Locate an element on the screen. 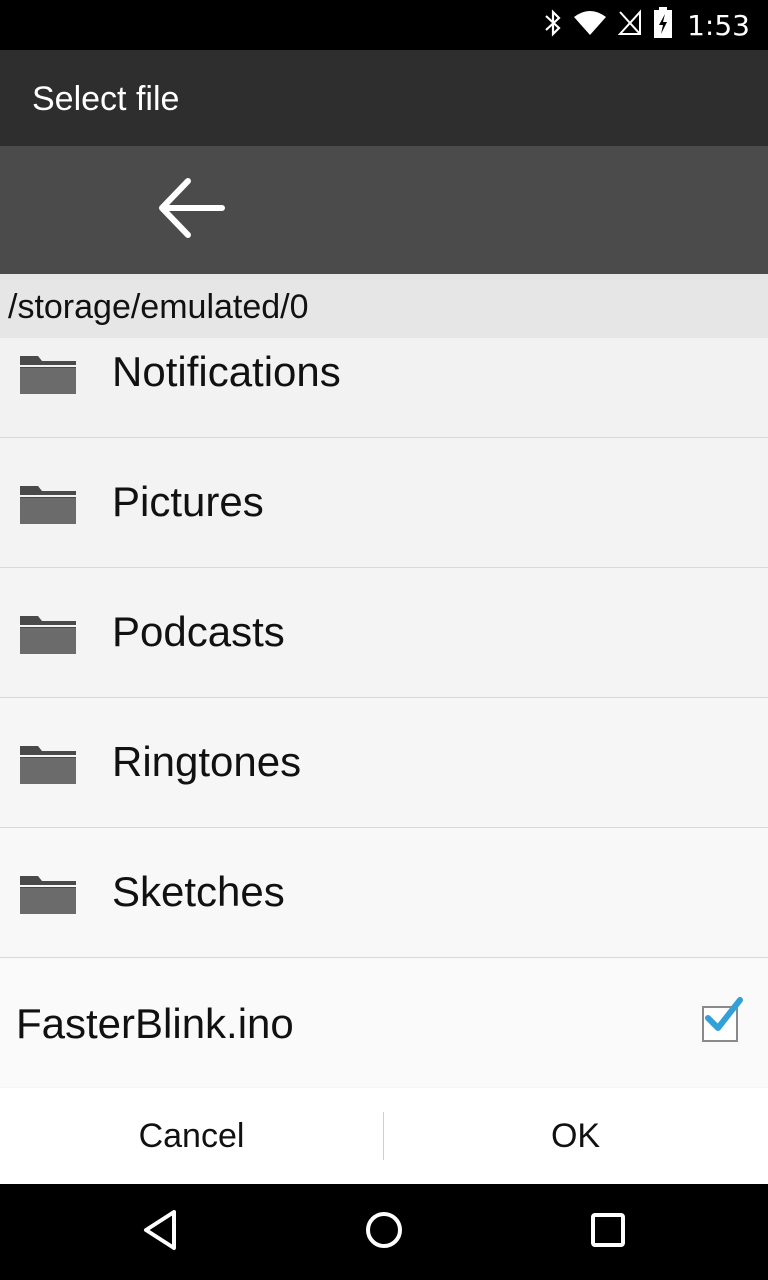 Image resolution: width=768 pixels, height=1280 pixels. navigation-toolbar is located at coordinates (384, 210).